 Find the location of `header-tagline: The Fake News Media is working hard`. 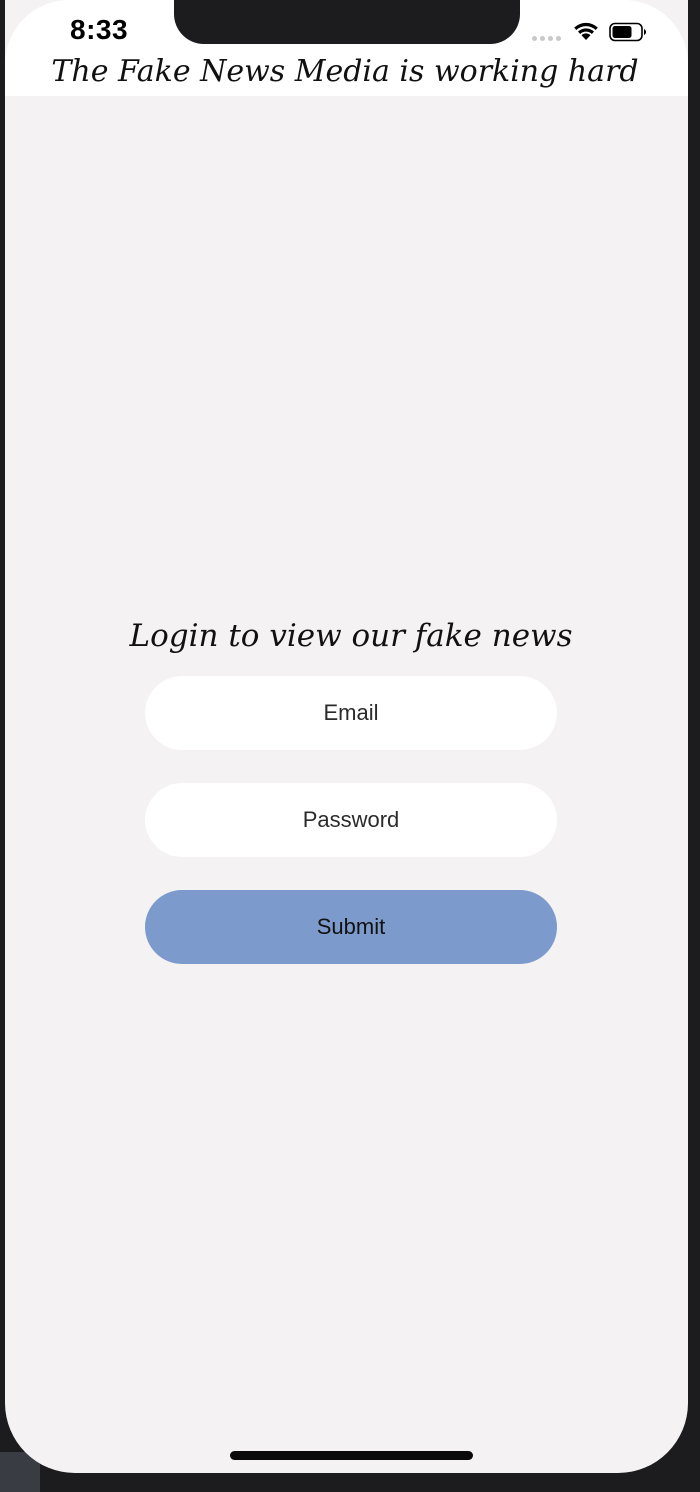

header-tagline: The Fake News Media is working hard is located at coordinates (345, 71).